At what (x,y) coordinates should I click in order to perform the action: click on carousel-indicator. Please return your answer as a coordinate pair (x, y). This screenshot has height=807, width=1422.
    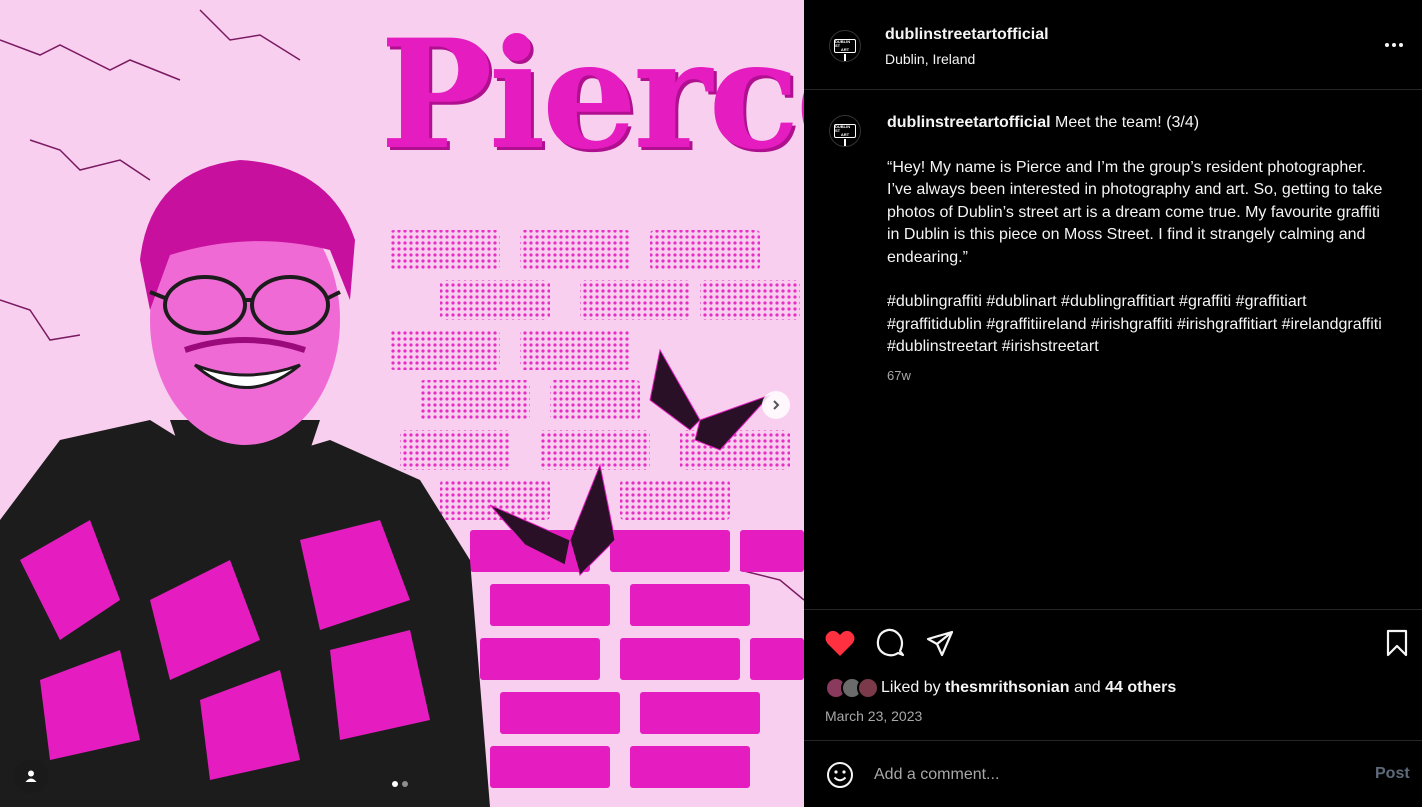
    Looking at the image, I should click on (400, 784).